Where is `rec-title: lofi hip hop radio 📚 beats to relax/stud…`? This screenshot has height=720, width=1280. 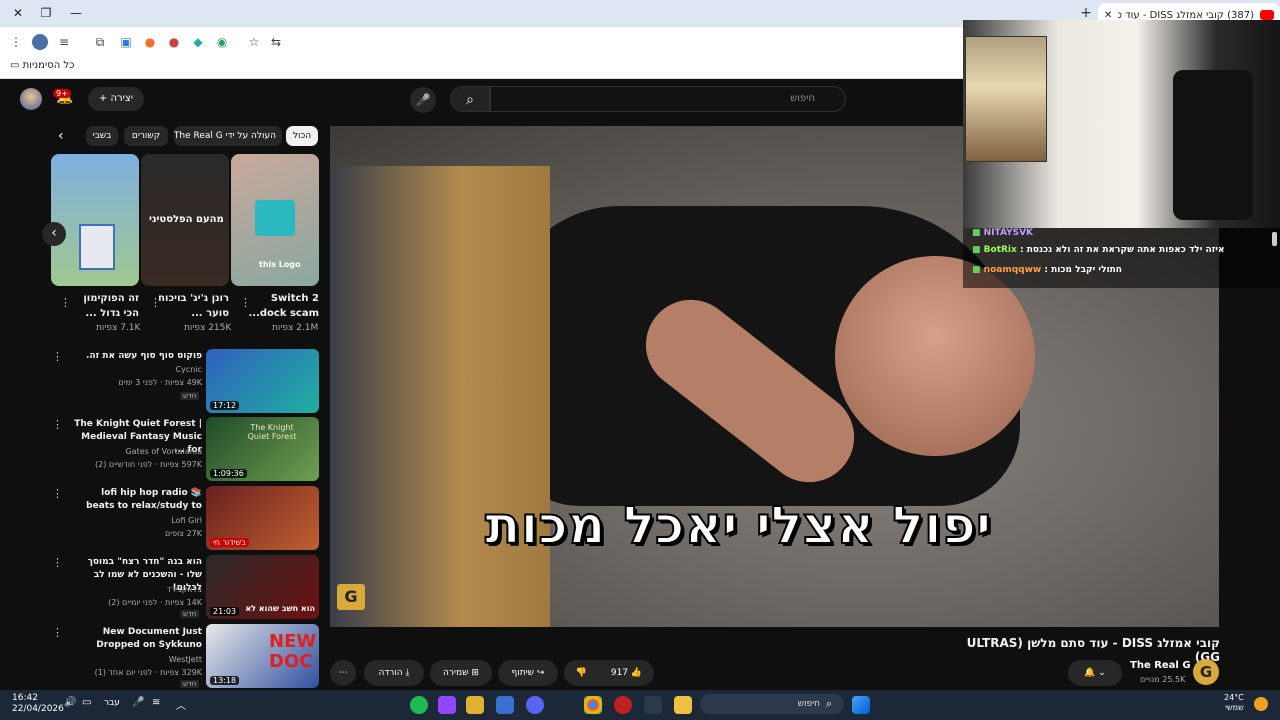 rec-title: lofi hip hop radio 📚 beats to relax/stud… is located at coordinates (138, 500).